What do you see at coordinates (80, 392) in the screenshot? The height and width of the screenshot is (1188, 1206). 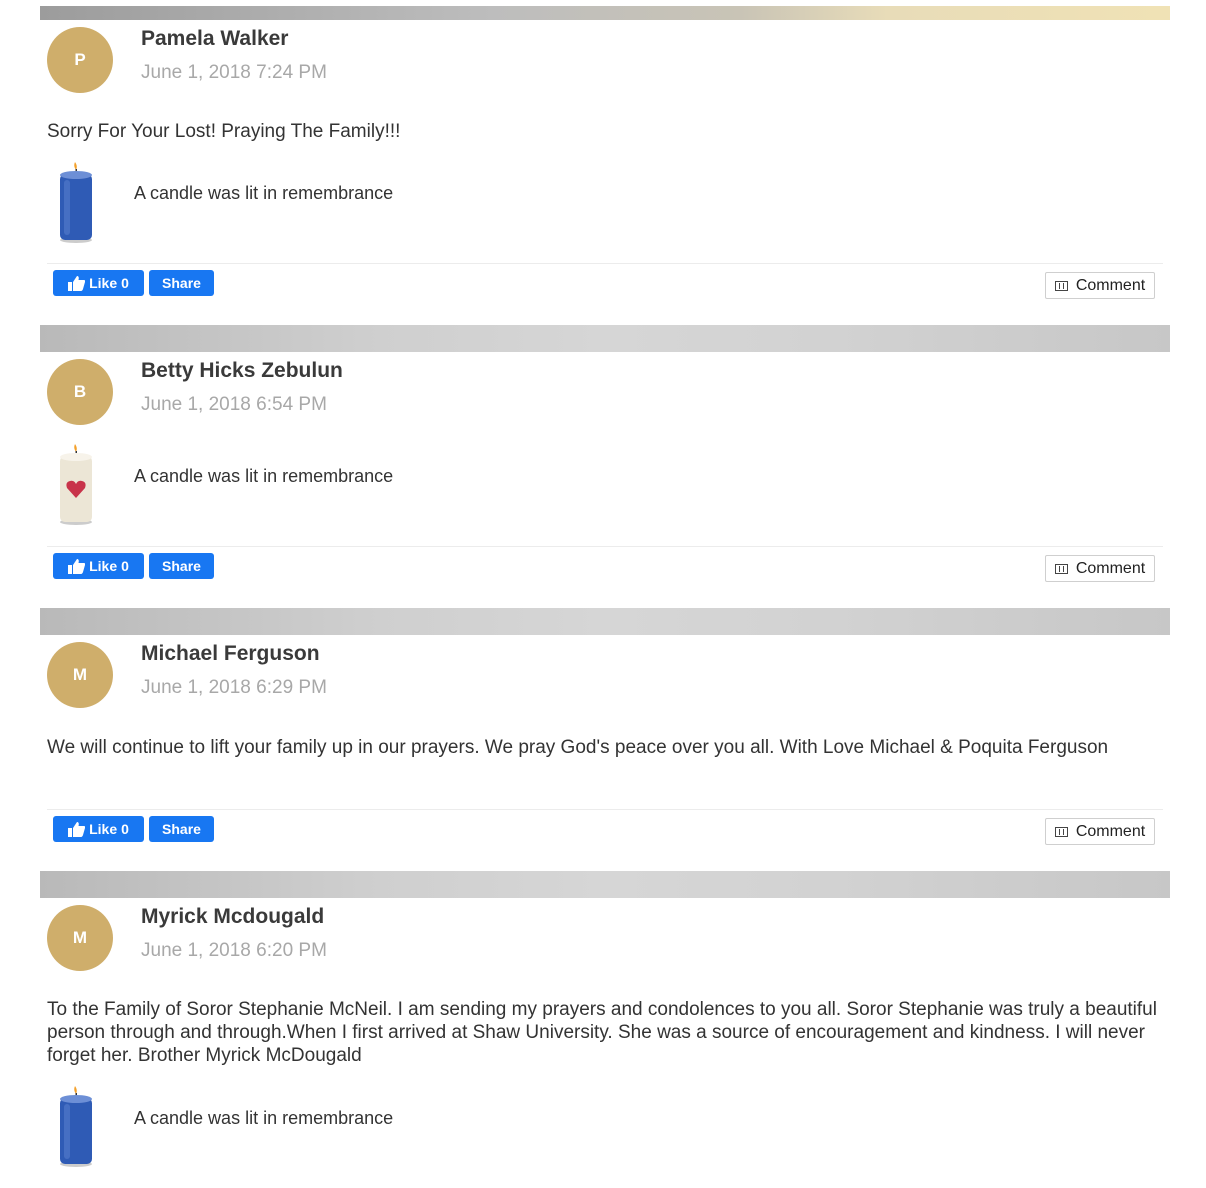 I see `avatar: B` at bounding box center [80, 392].